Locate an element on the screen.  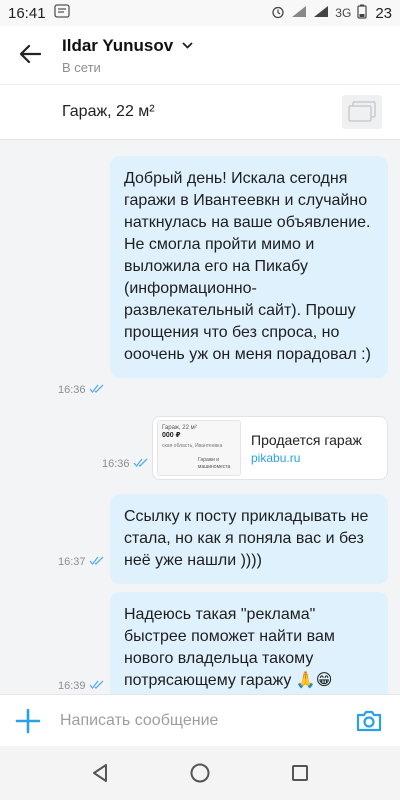
circle-home-icon is located at coordinates (200, 773).